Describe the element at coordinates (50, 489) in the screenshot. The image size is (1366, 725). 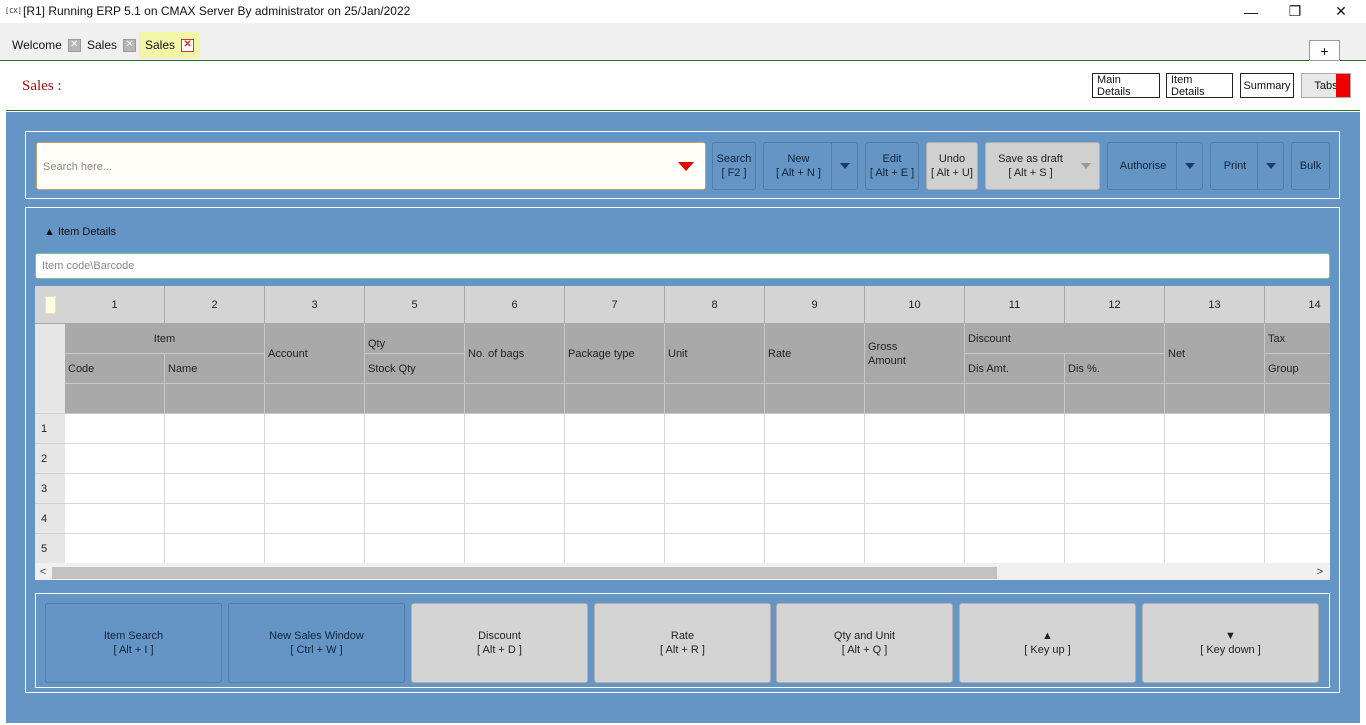
I see `row-number: 3` at that location.